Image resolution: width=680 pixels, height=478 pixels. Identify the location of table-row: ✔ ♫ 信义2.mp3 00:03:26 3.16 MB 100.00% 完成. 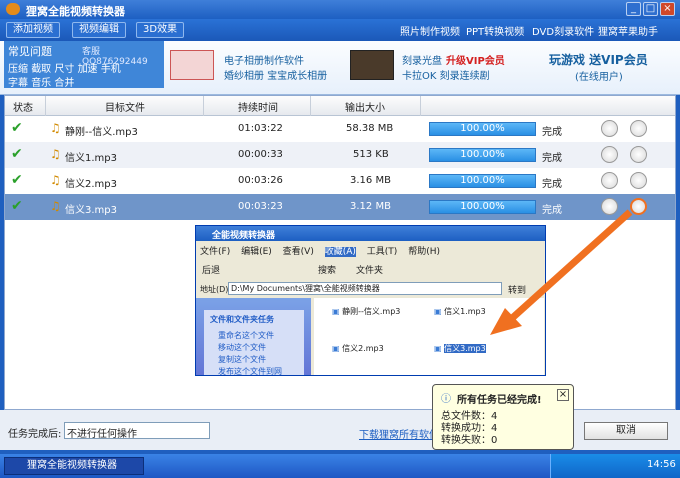
(340, 181).